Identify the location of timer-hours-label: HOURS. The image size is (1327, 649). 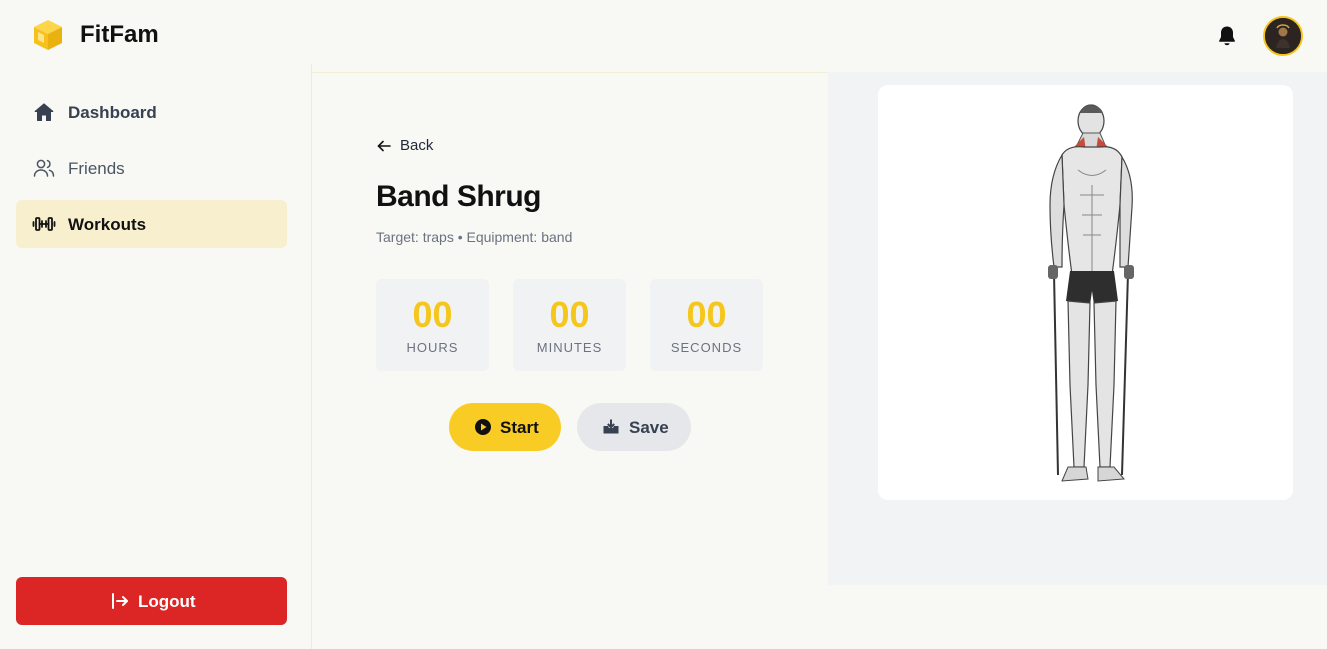
(432, 347).